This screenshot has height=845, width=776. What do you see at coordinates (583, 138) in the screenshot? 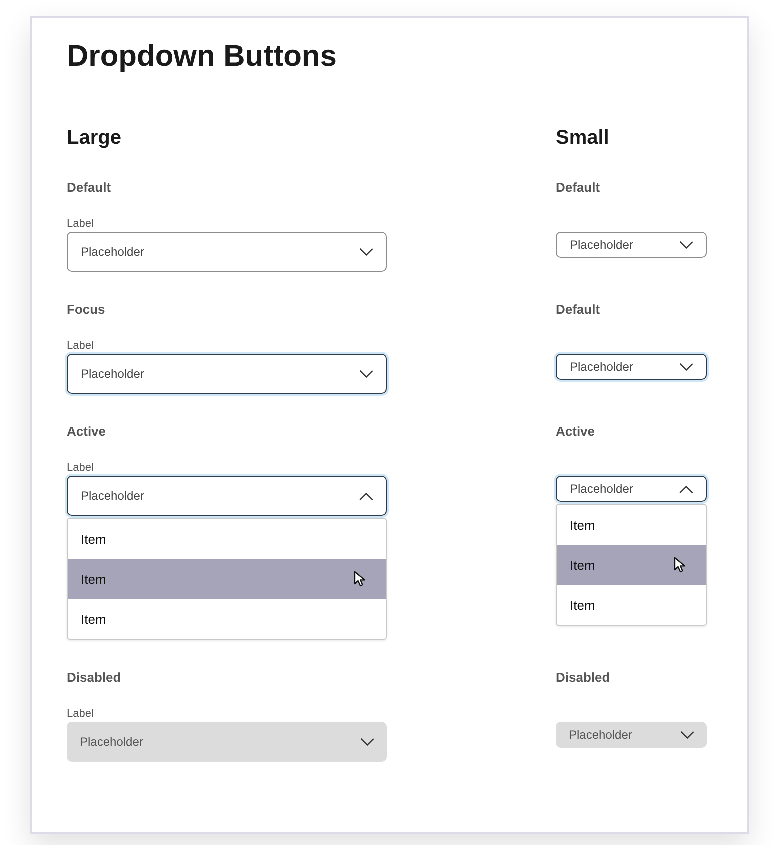
I see `column-heading: Small` at bounding box center [583, 138].